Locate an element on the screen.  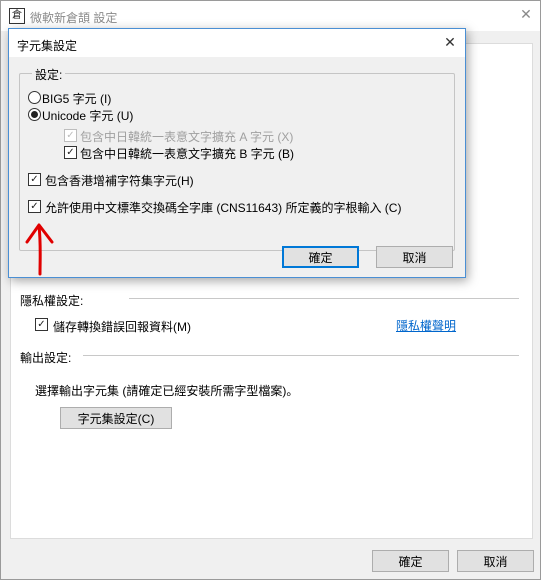
ext-a-label: 包含中日韓統一表意文字擴充 A 字元 (X) is located at coordinates (187, 137).